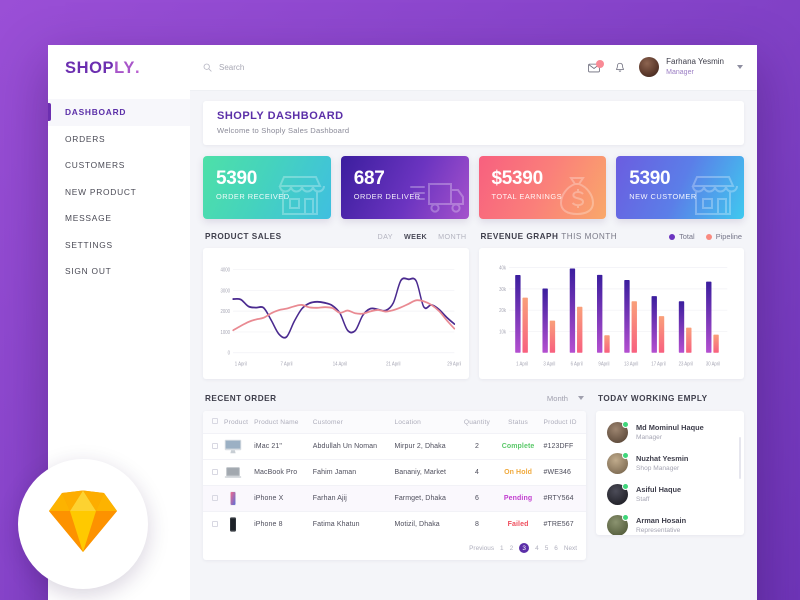 Image resolution: width=800 pixels, height=600 pixels. I want to click on sidebar-item-customers: CUSTOMERS, so click(119, 165).